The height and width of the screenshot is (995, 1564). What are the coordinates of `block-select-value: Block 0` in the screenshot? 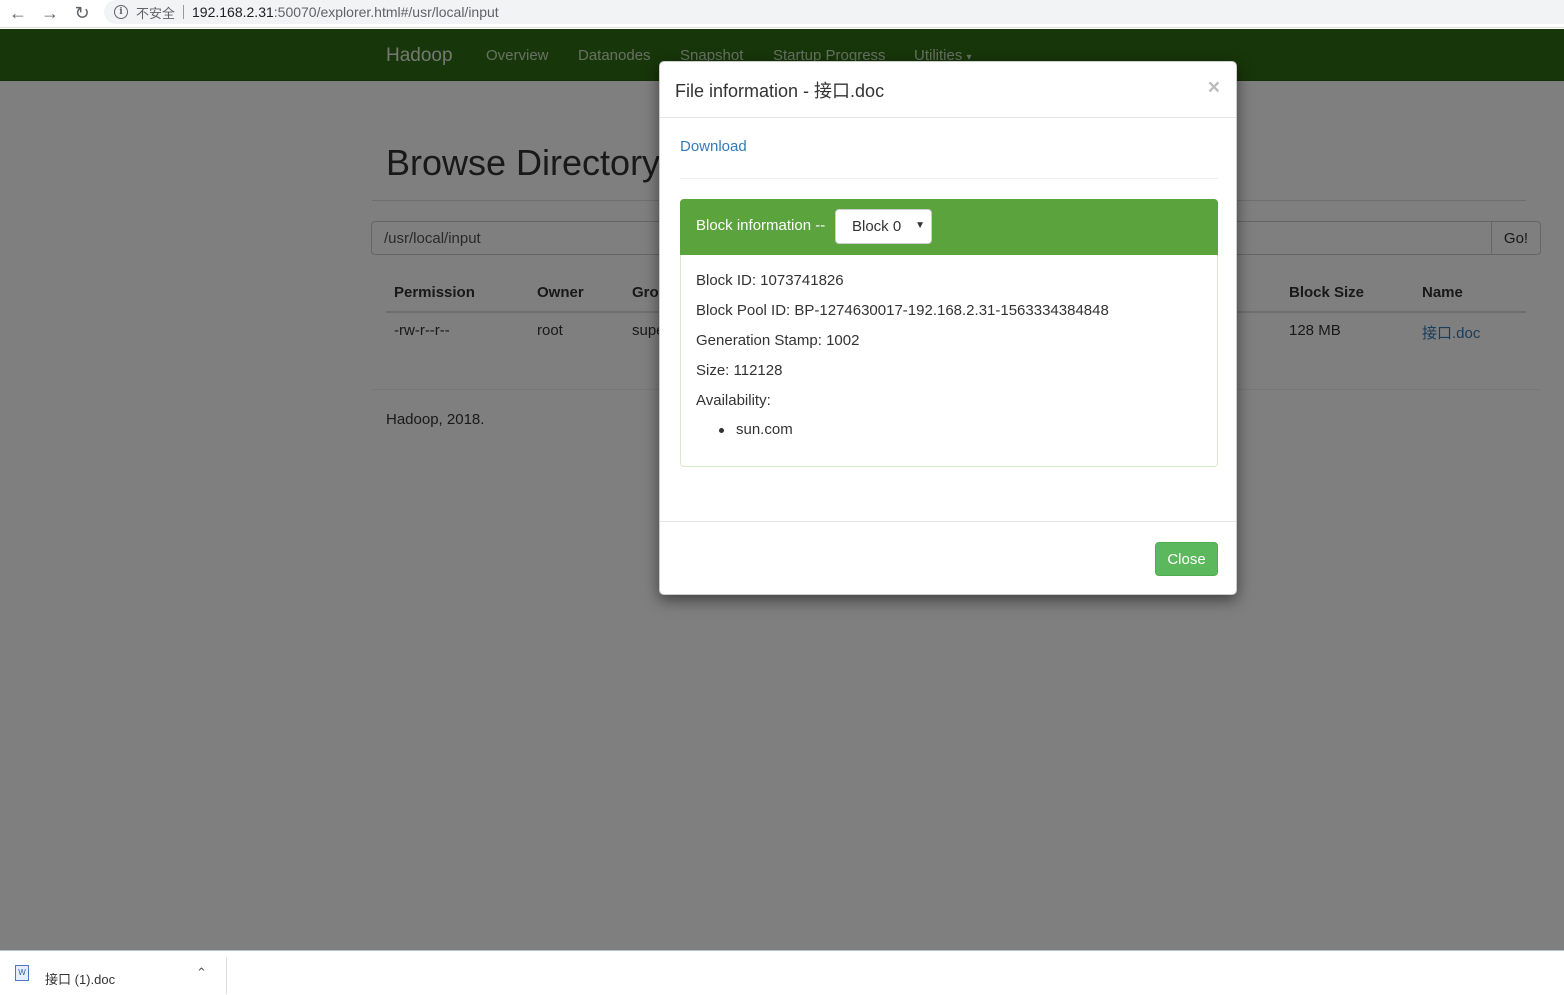 It's located at (877, 226).